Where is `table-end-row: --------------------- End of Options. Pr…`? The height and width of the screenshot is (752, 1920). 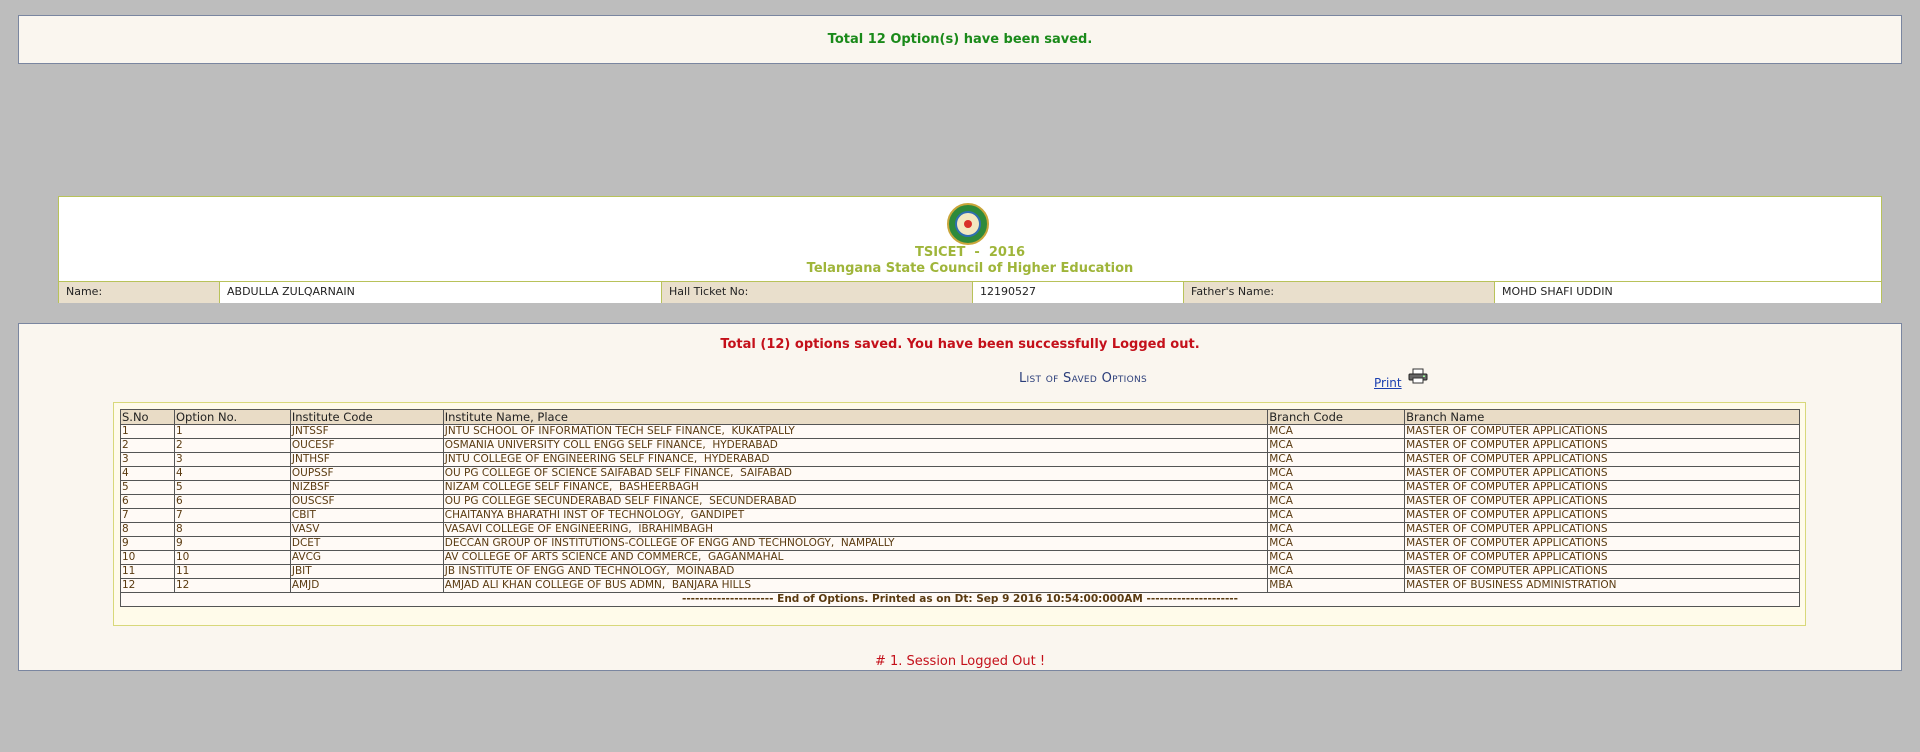
table-end-row: --------------------- End of Options. Pr… is located at coordinates (960, 599).